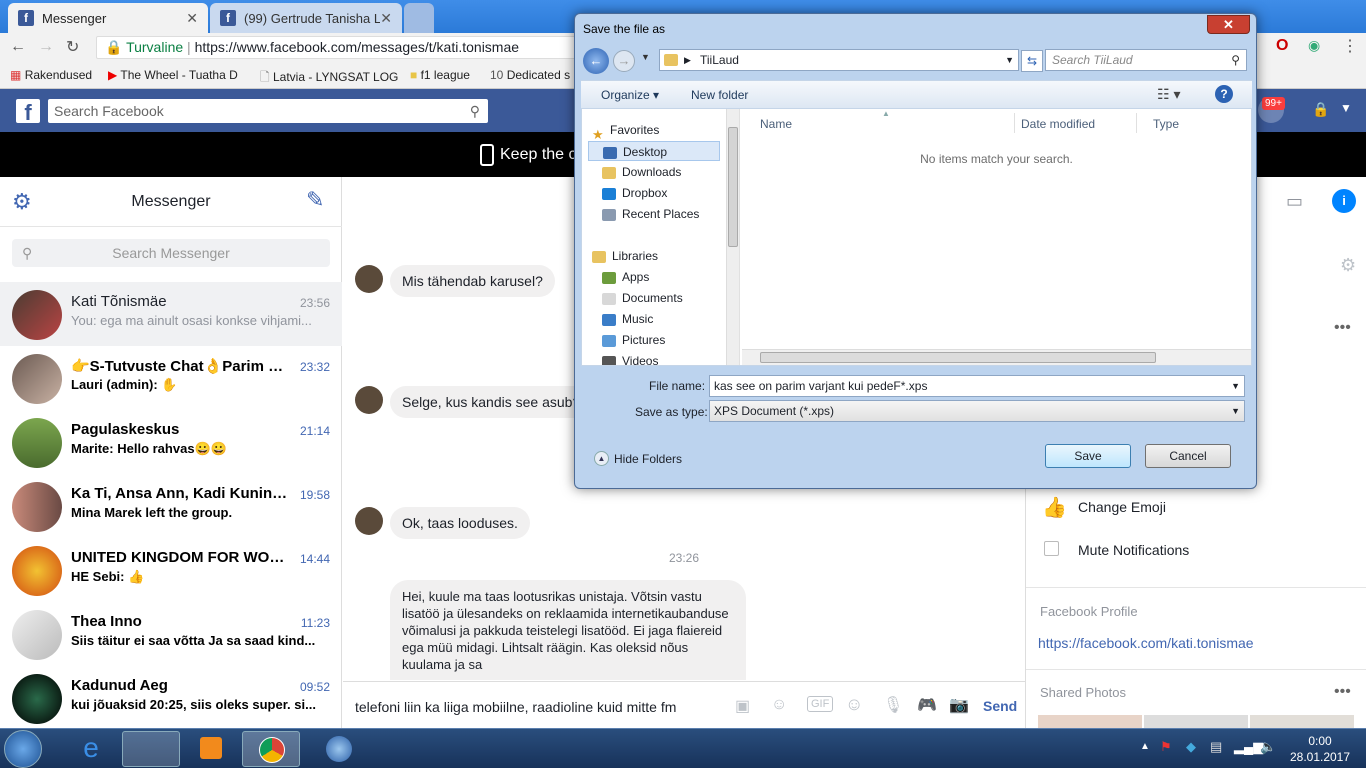  What do you see at coordinates (650, 214) in the screenshot?
I see `nav-recent-places: Recent Places` at bounding box center [650, 214].